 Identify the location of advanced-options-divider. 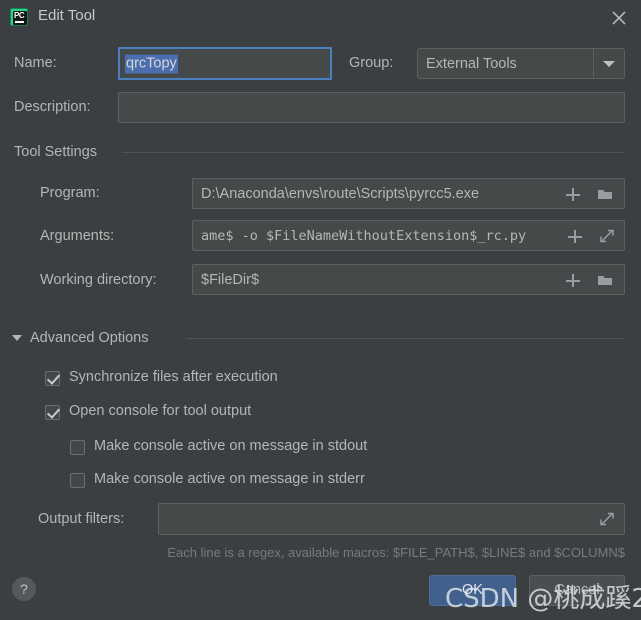
(405, 338).